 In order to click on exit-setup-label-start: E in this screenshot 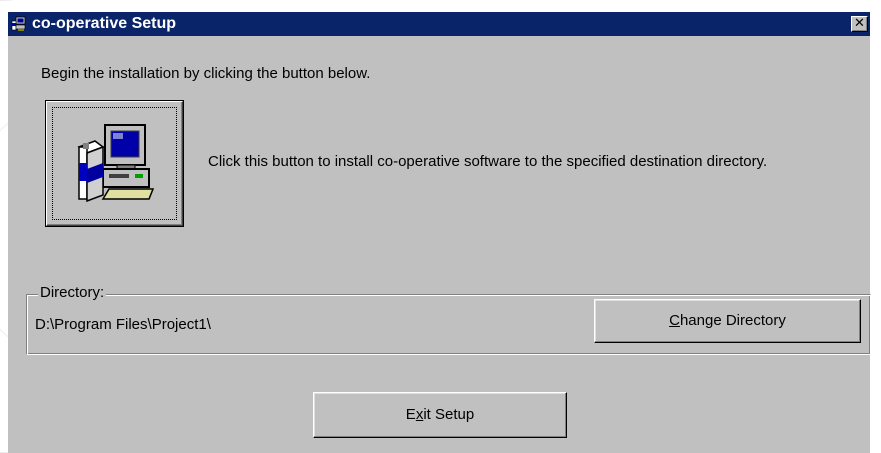, I will do `click(410, 414)`.